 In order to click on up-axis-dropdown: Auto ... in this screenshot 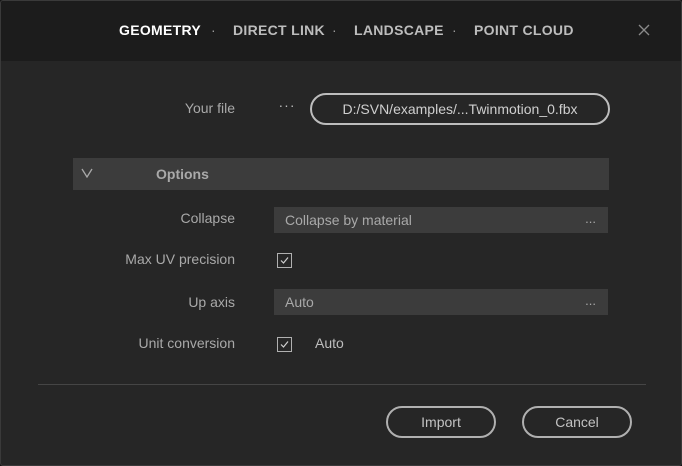, I will do `click(441, 302)`.